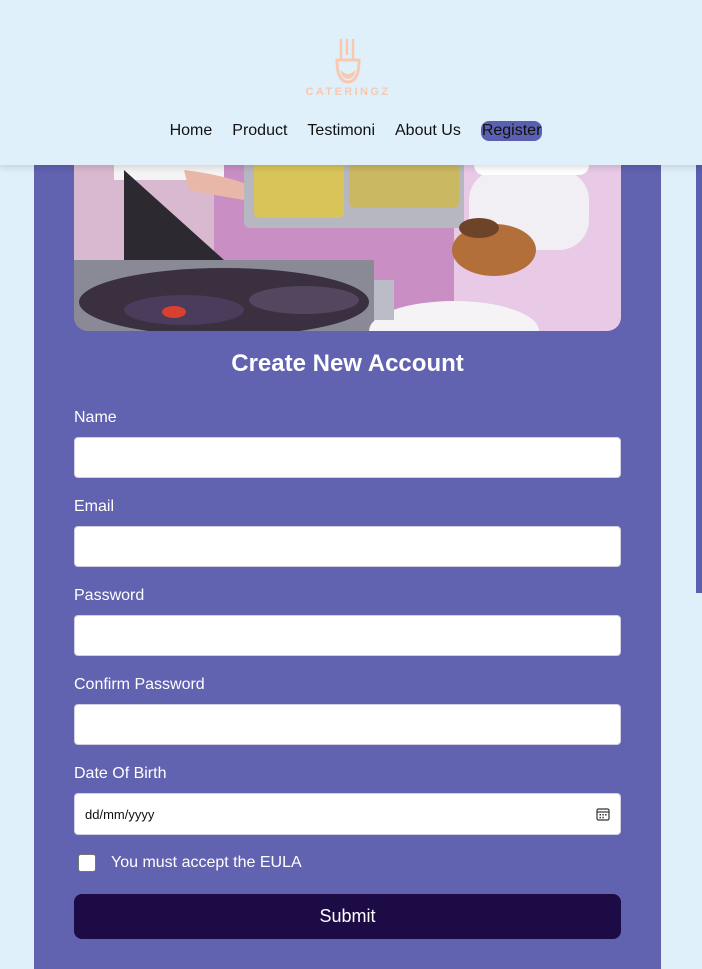  What do you see at coordinates (109, 595) in the screenshot?
I see `password-label: Password` at bounding box center [109, 595].